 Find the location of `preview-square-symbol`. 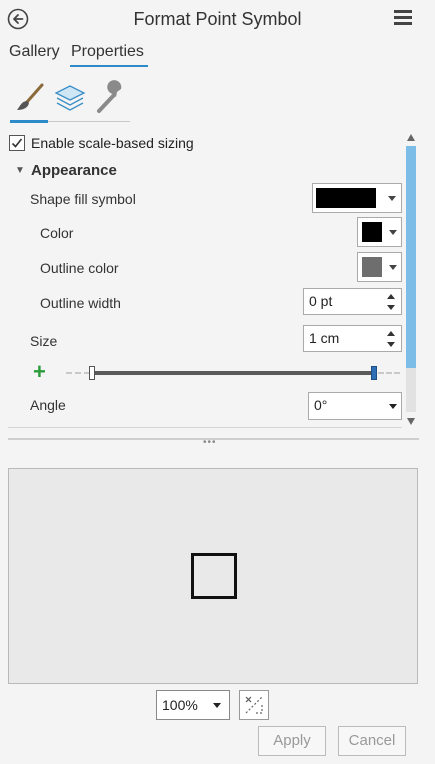

preview-square-symbol is located at coordinates (214, 576).